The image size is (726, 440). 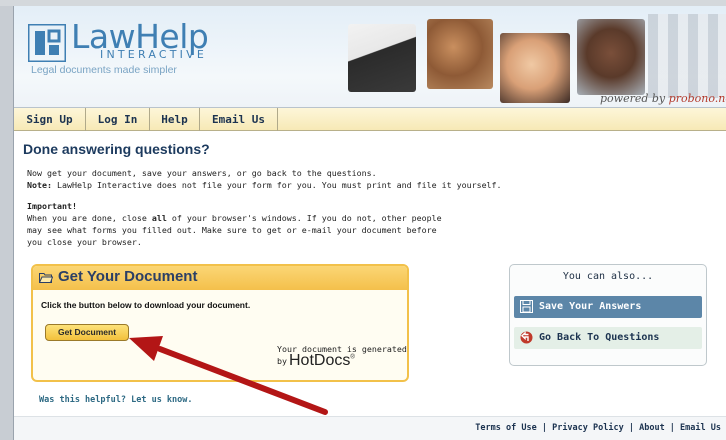 I want to click on footer-about-link: About, so click(x=652, y=428).